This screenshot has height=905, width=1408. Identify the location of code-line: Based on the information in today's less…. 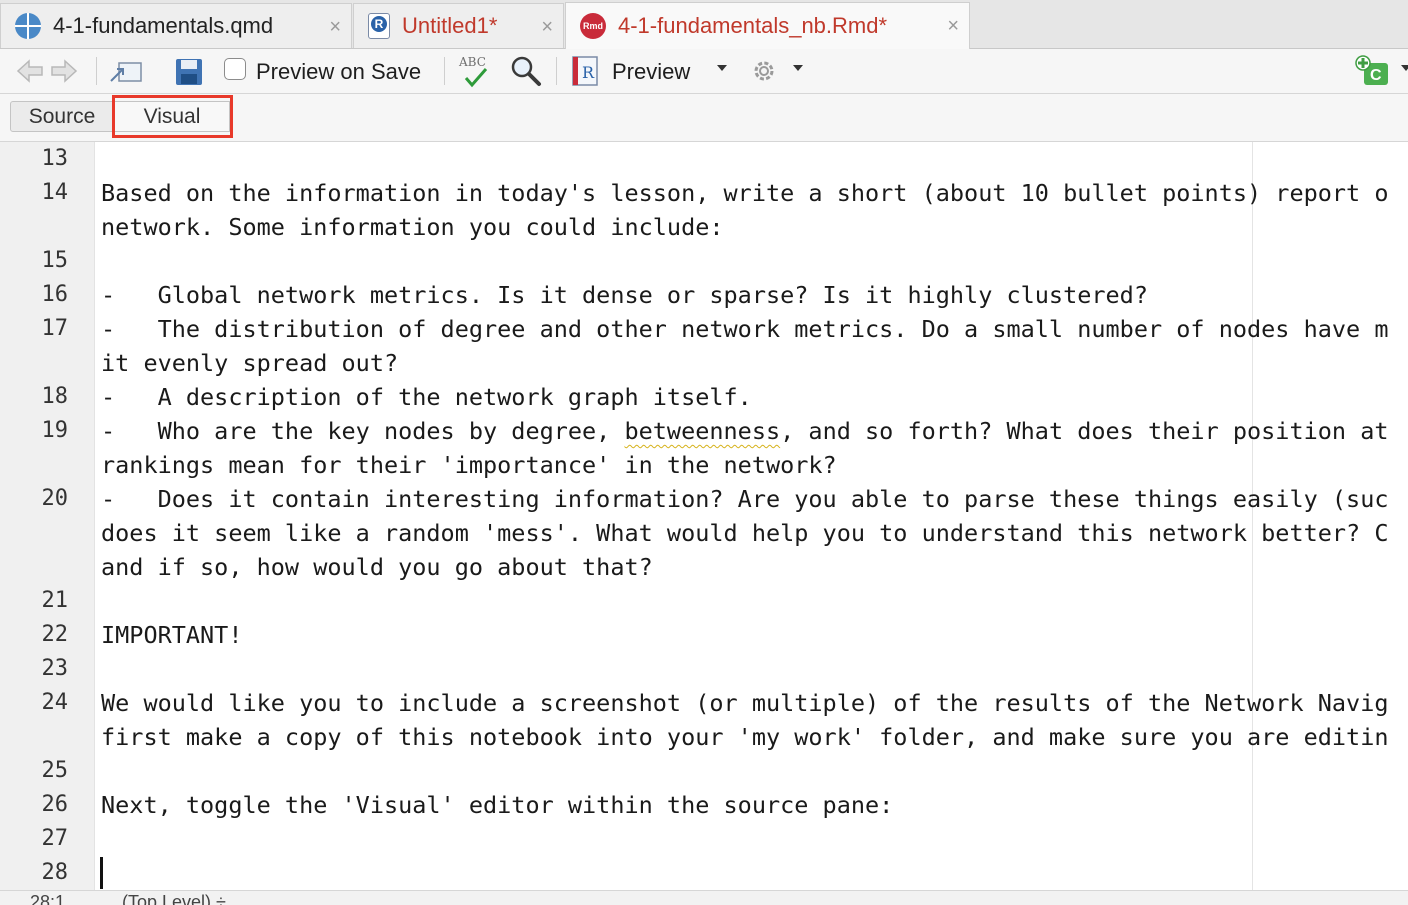
(745, 193).